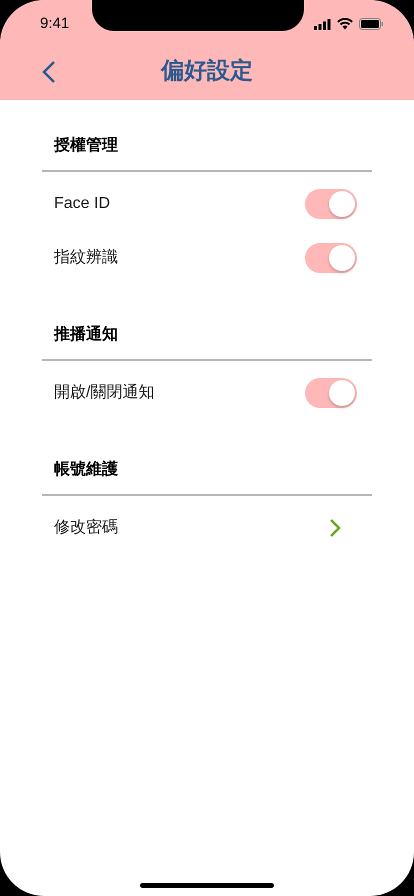  Describe the element at coordinates (207, 70) in the screenshot. I see `page-title: 偏好設定` at that location.